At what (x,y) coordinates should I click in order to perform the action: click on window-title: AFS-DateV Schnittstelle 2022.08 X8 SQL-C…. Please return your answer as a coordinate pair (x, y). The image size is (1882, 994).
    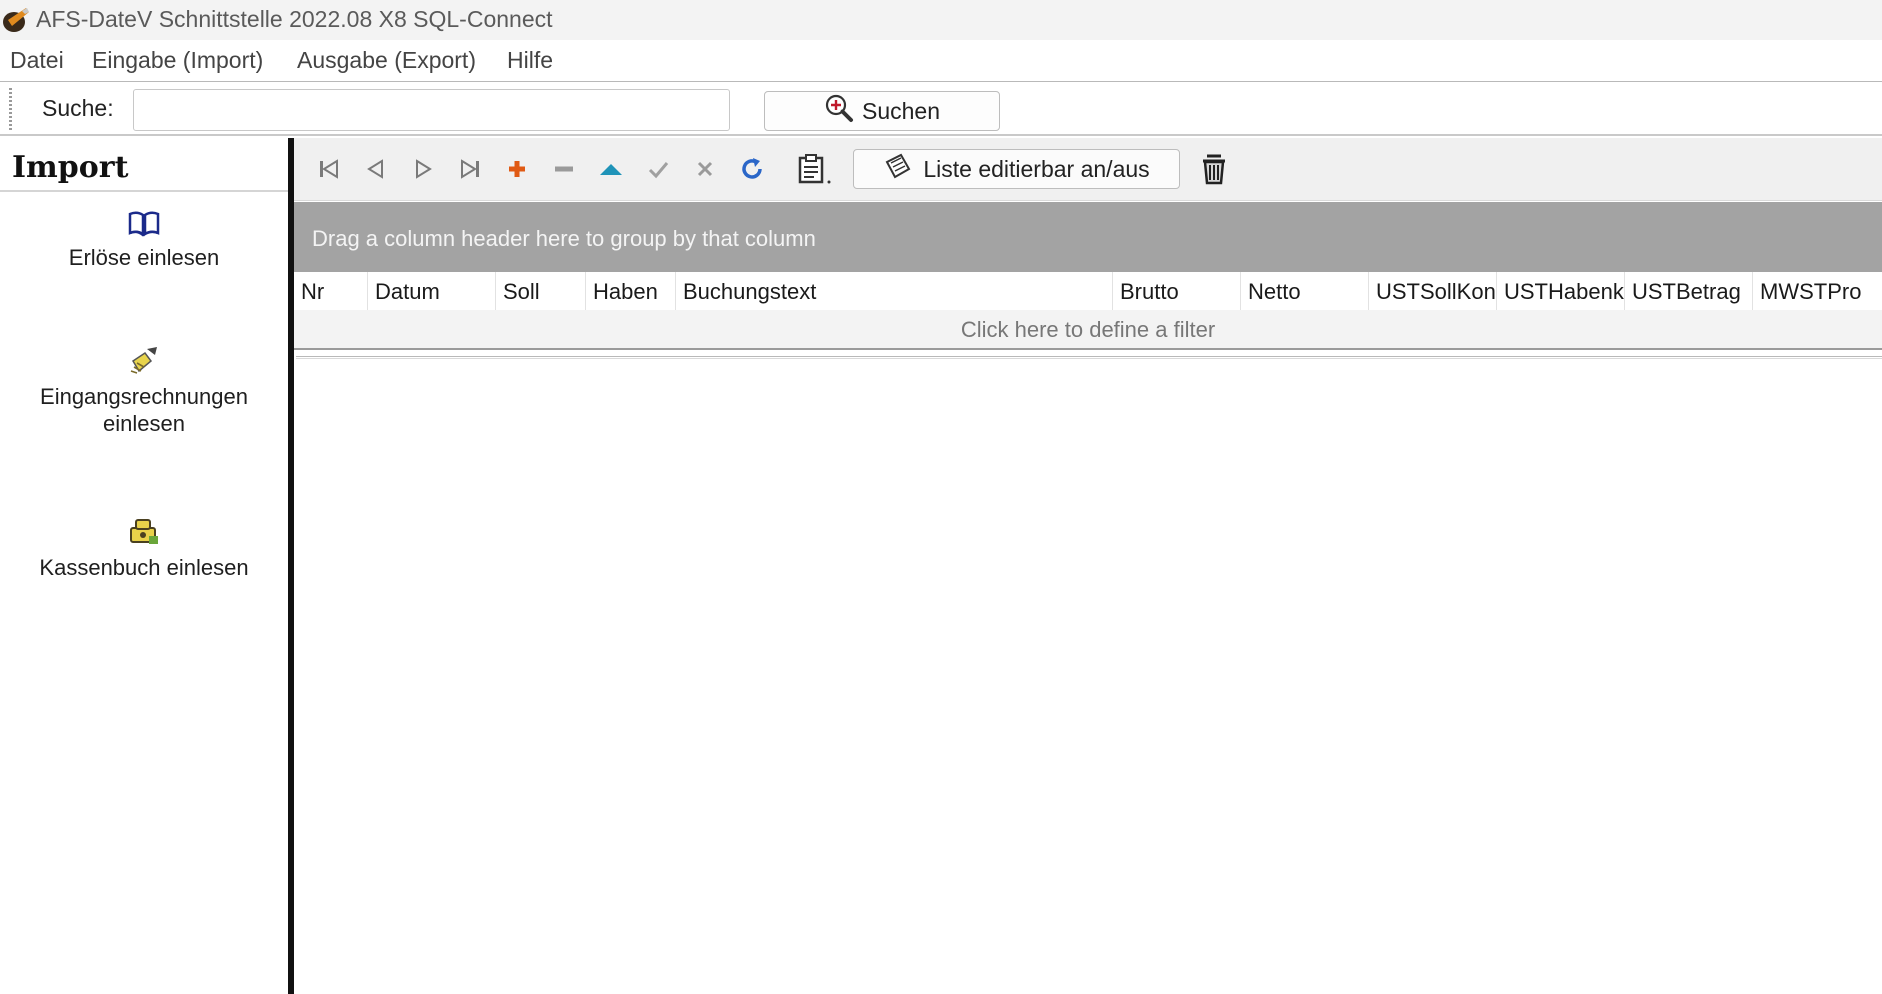
    Looking at the image, I should click on (294, 19).